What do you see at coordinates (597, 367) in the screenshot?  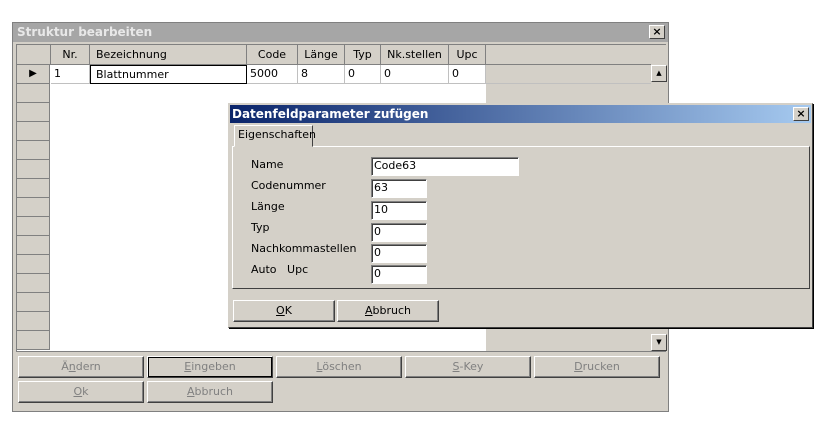 I see `drucken-button: Drucken` at bounding box center [597, 367].